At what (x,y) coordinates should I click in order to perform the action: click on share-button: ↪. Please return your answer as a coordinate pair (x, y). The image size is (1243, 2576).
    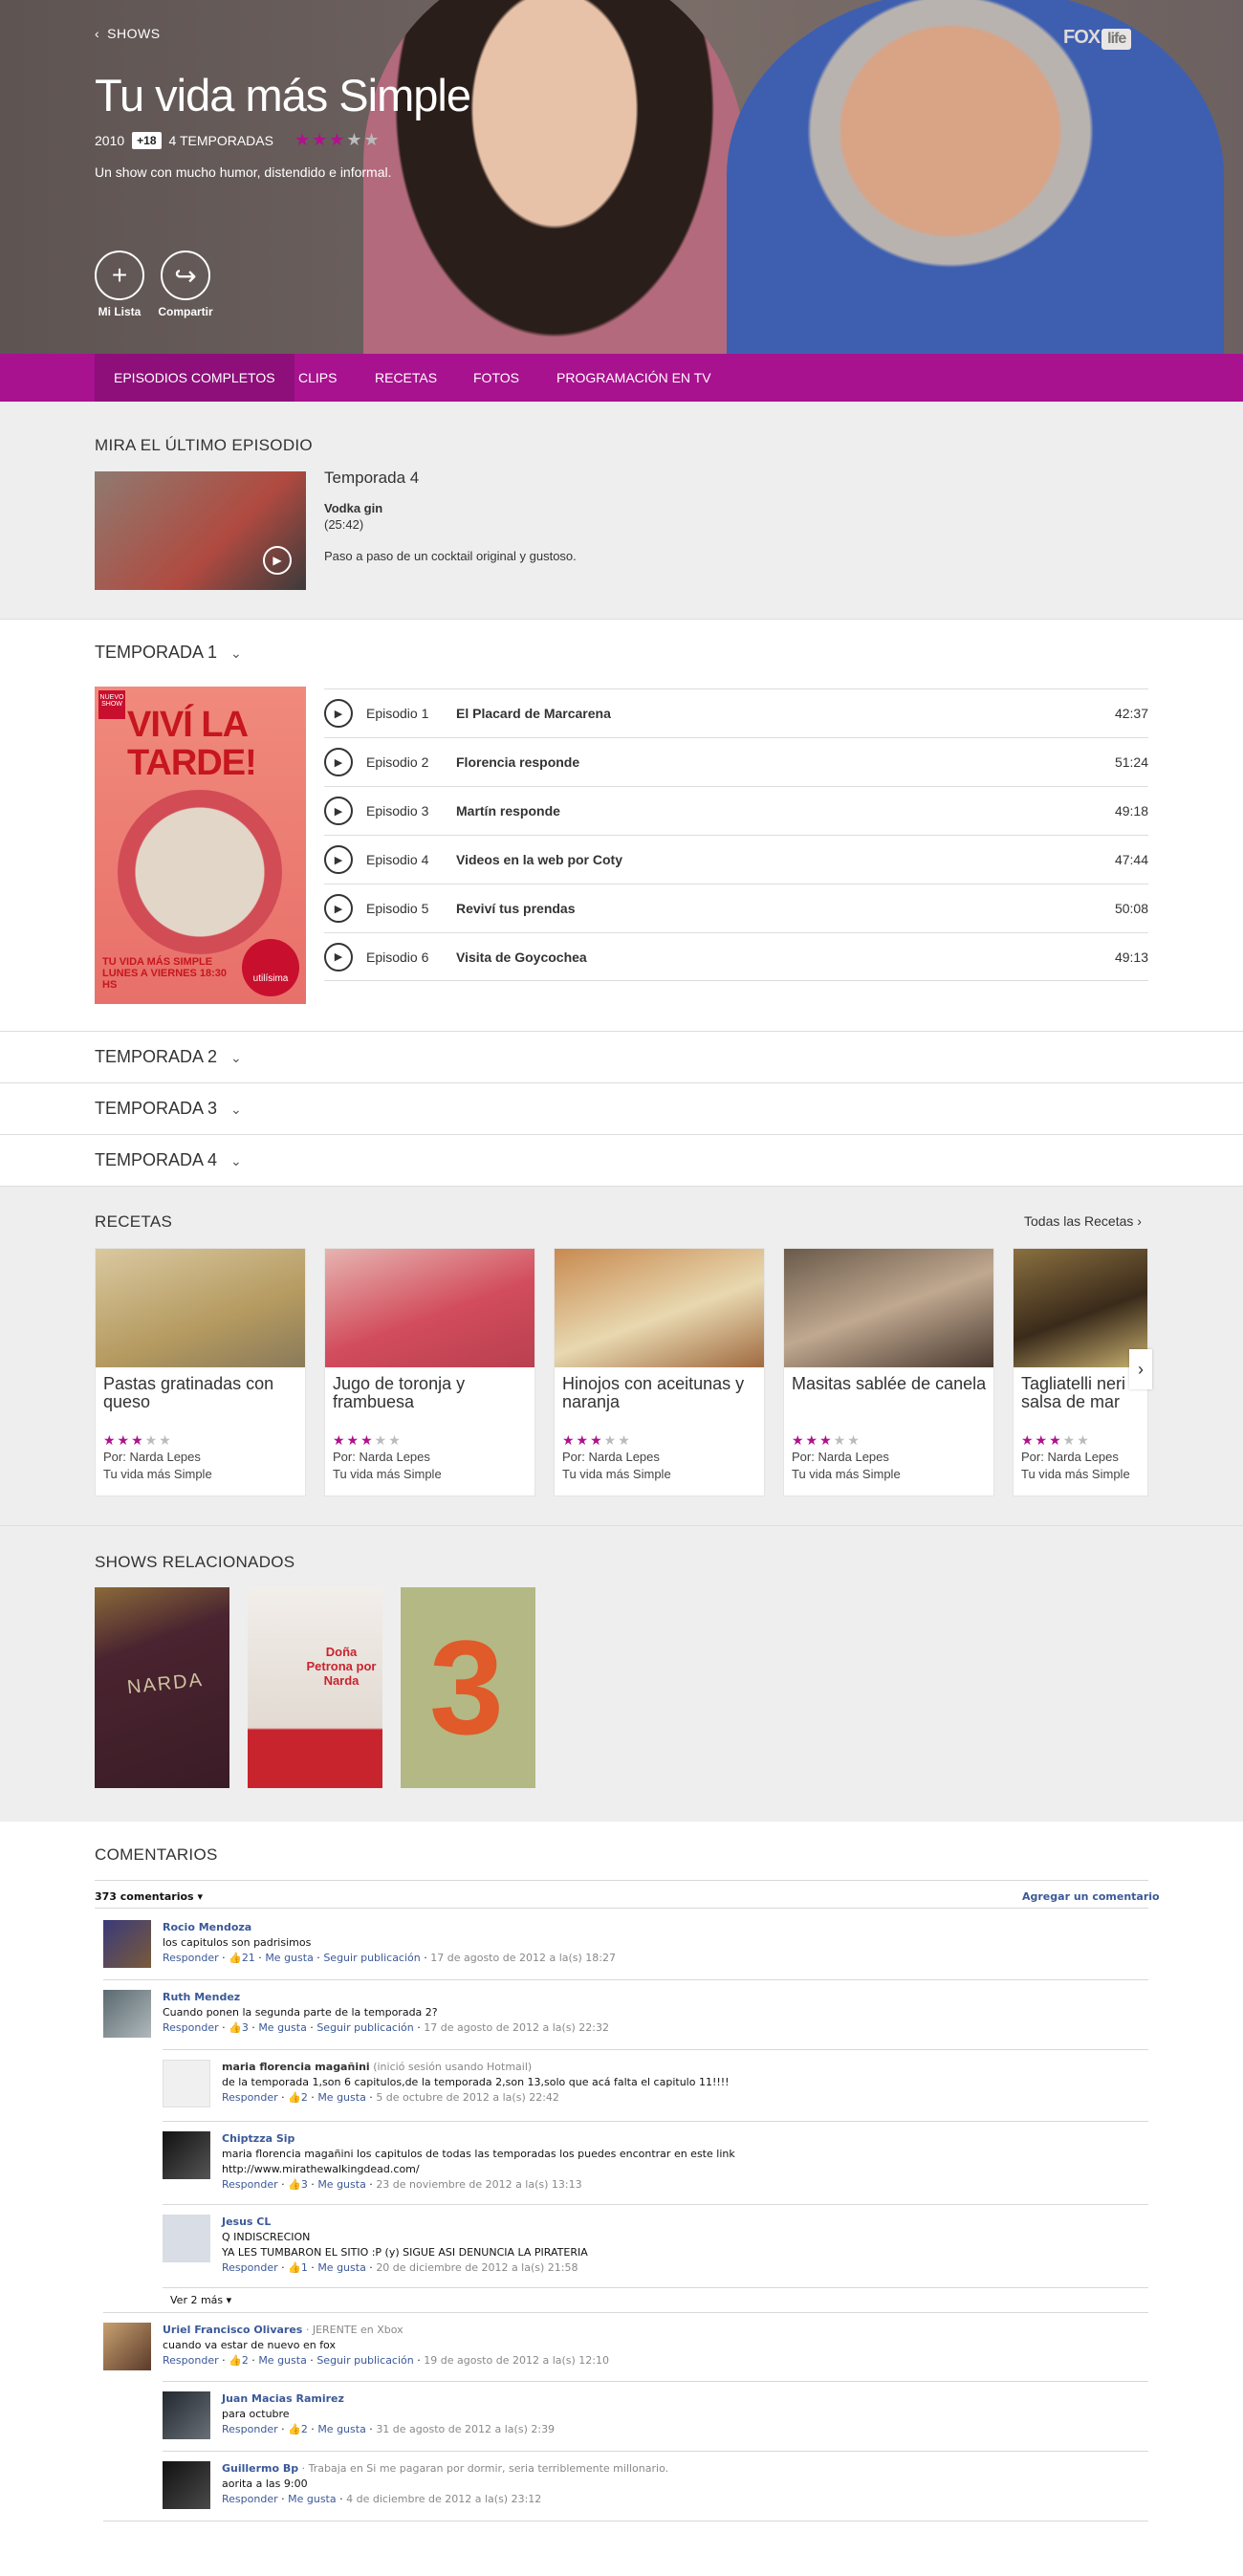
    Looking at the image, I should click on (186, 275).